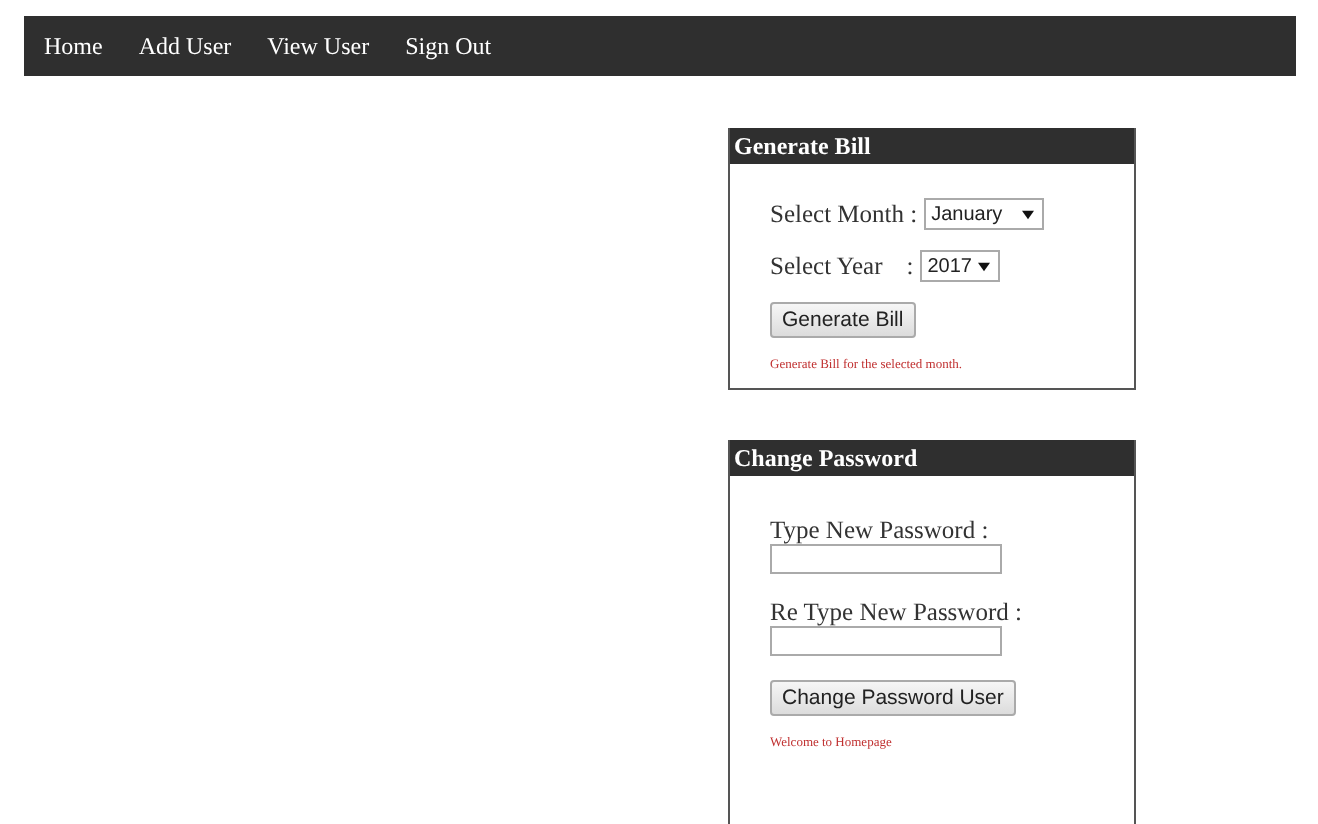 The width and height of the screenshot is (1318, 824). What do you see at coordinates (826, 266) in the screenshot?
I see `field-label: Select Year` at bounding box center [826, 266].